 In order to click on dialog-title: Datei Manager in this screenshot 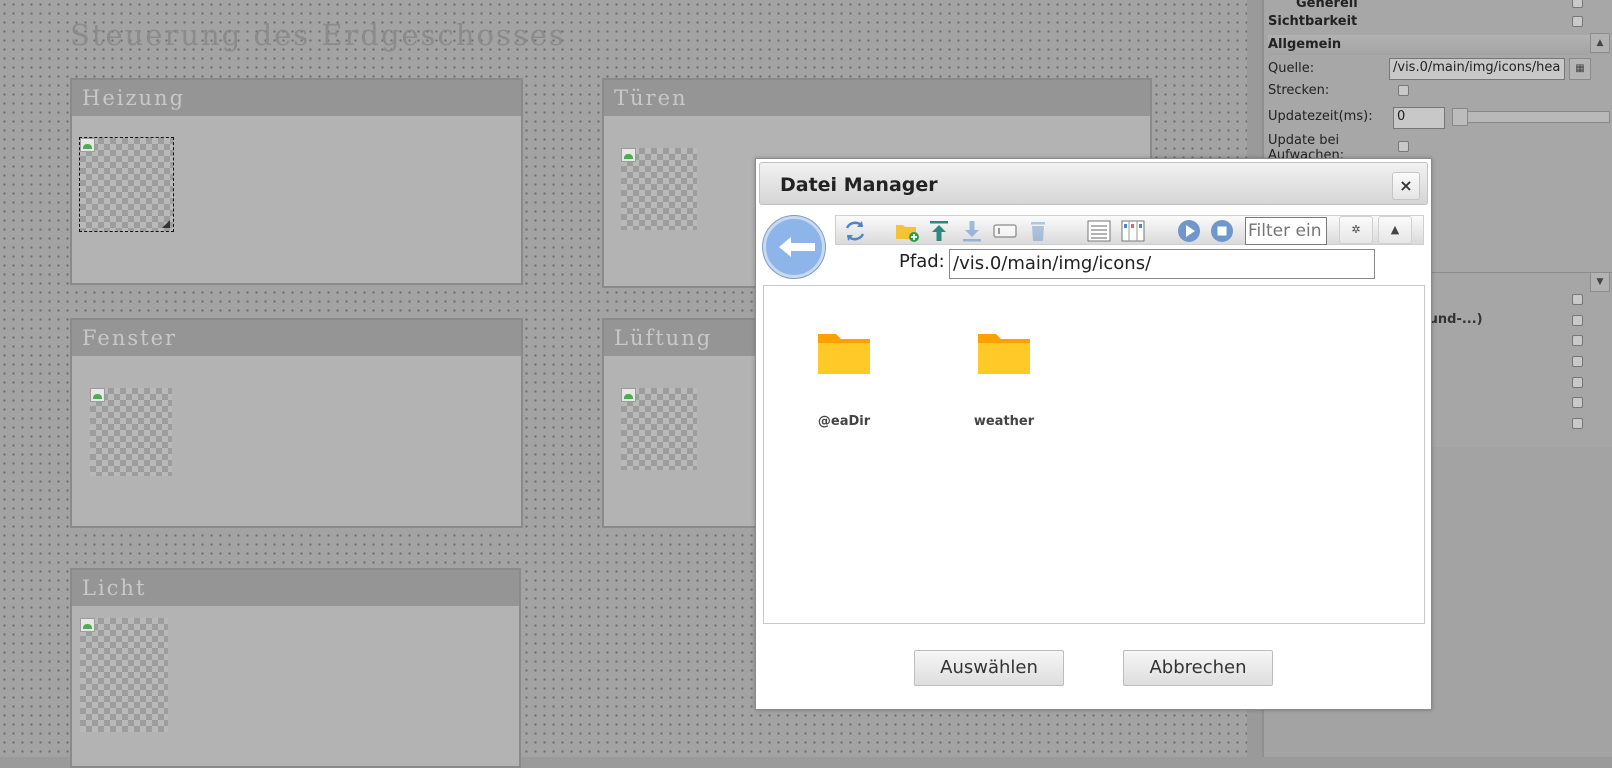, I will do `click(859, 185)`.